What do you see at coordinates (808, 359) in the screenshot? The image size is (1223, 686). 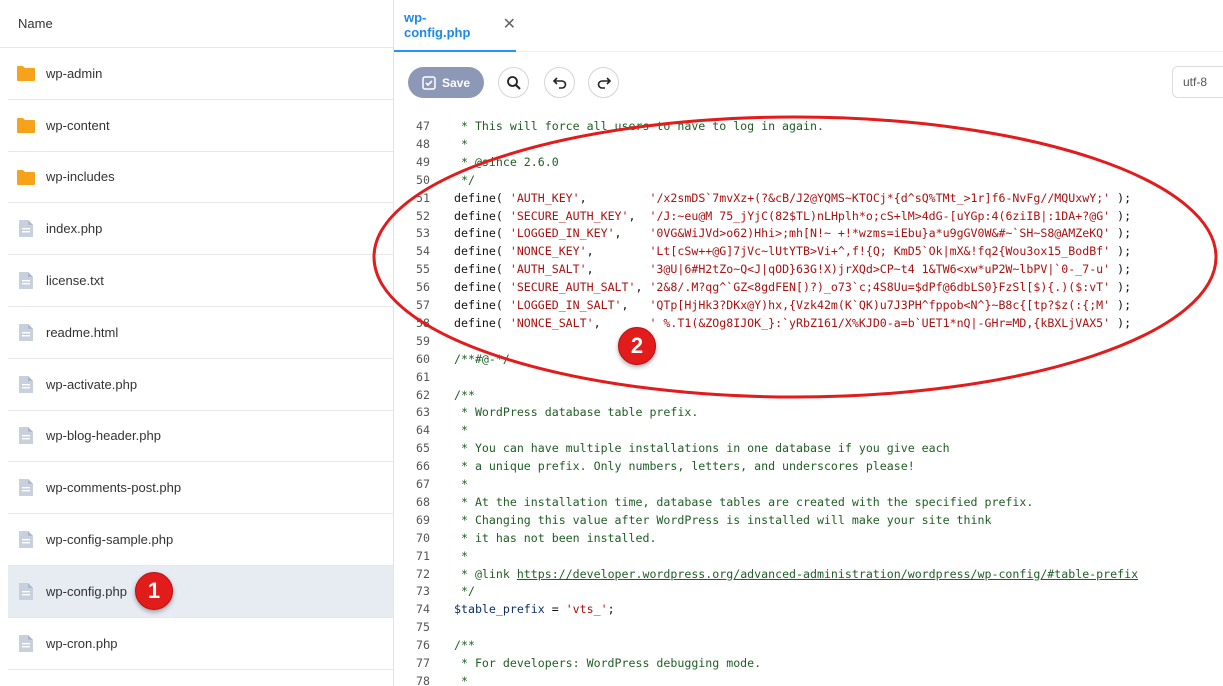 I see `code-line: 60 /**#@-*/` at bounding box center [808, 359].